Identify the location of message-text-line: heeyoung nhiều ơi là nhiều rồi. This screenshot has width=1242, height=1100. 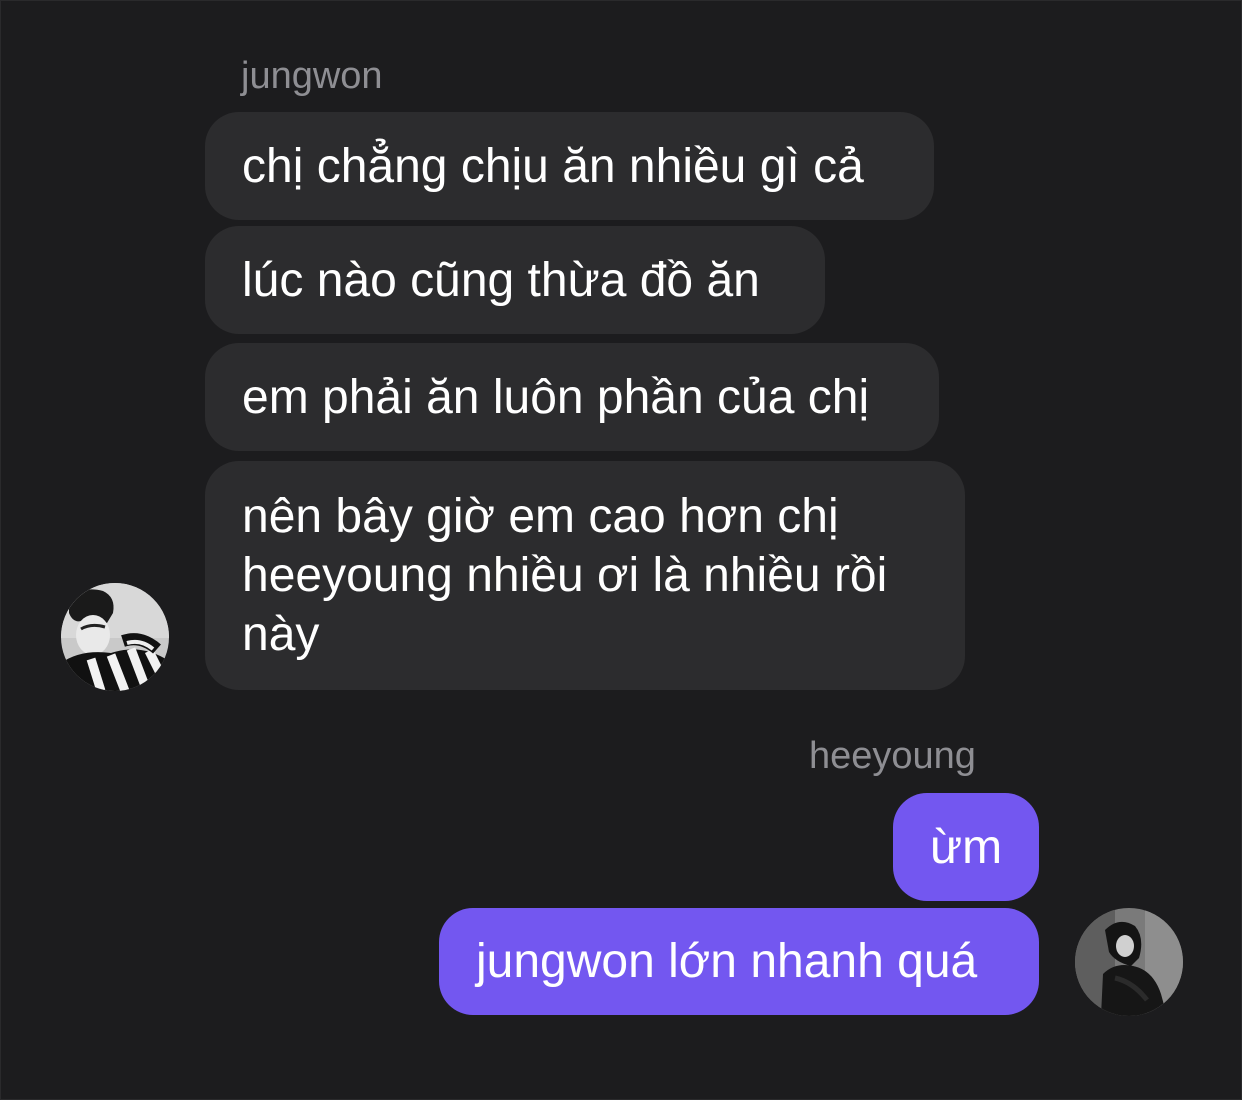
(565, 575).